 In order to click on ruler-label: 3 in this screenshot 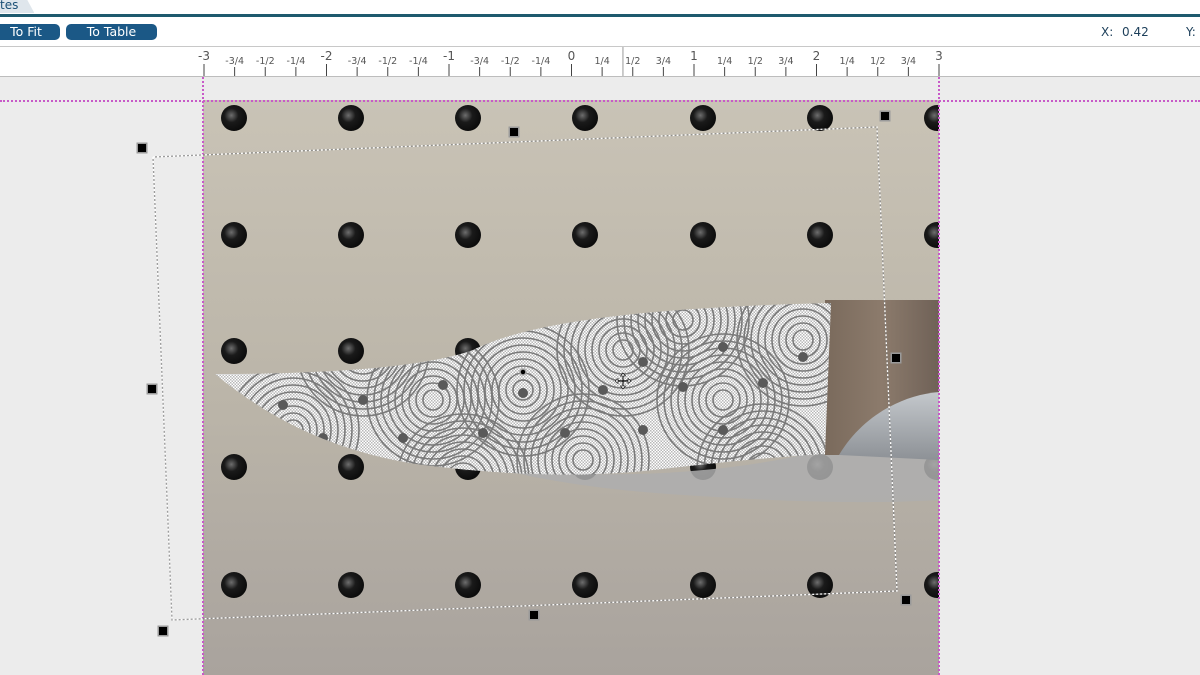, I will do `click(939, 56)`.